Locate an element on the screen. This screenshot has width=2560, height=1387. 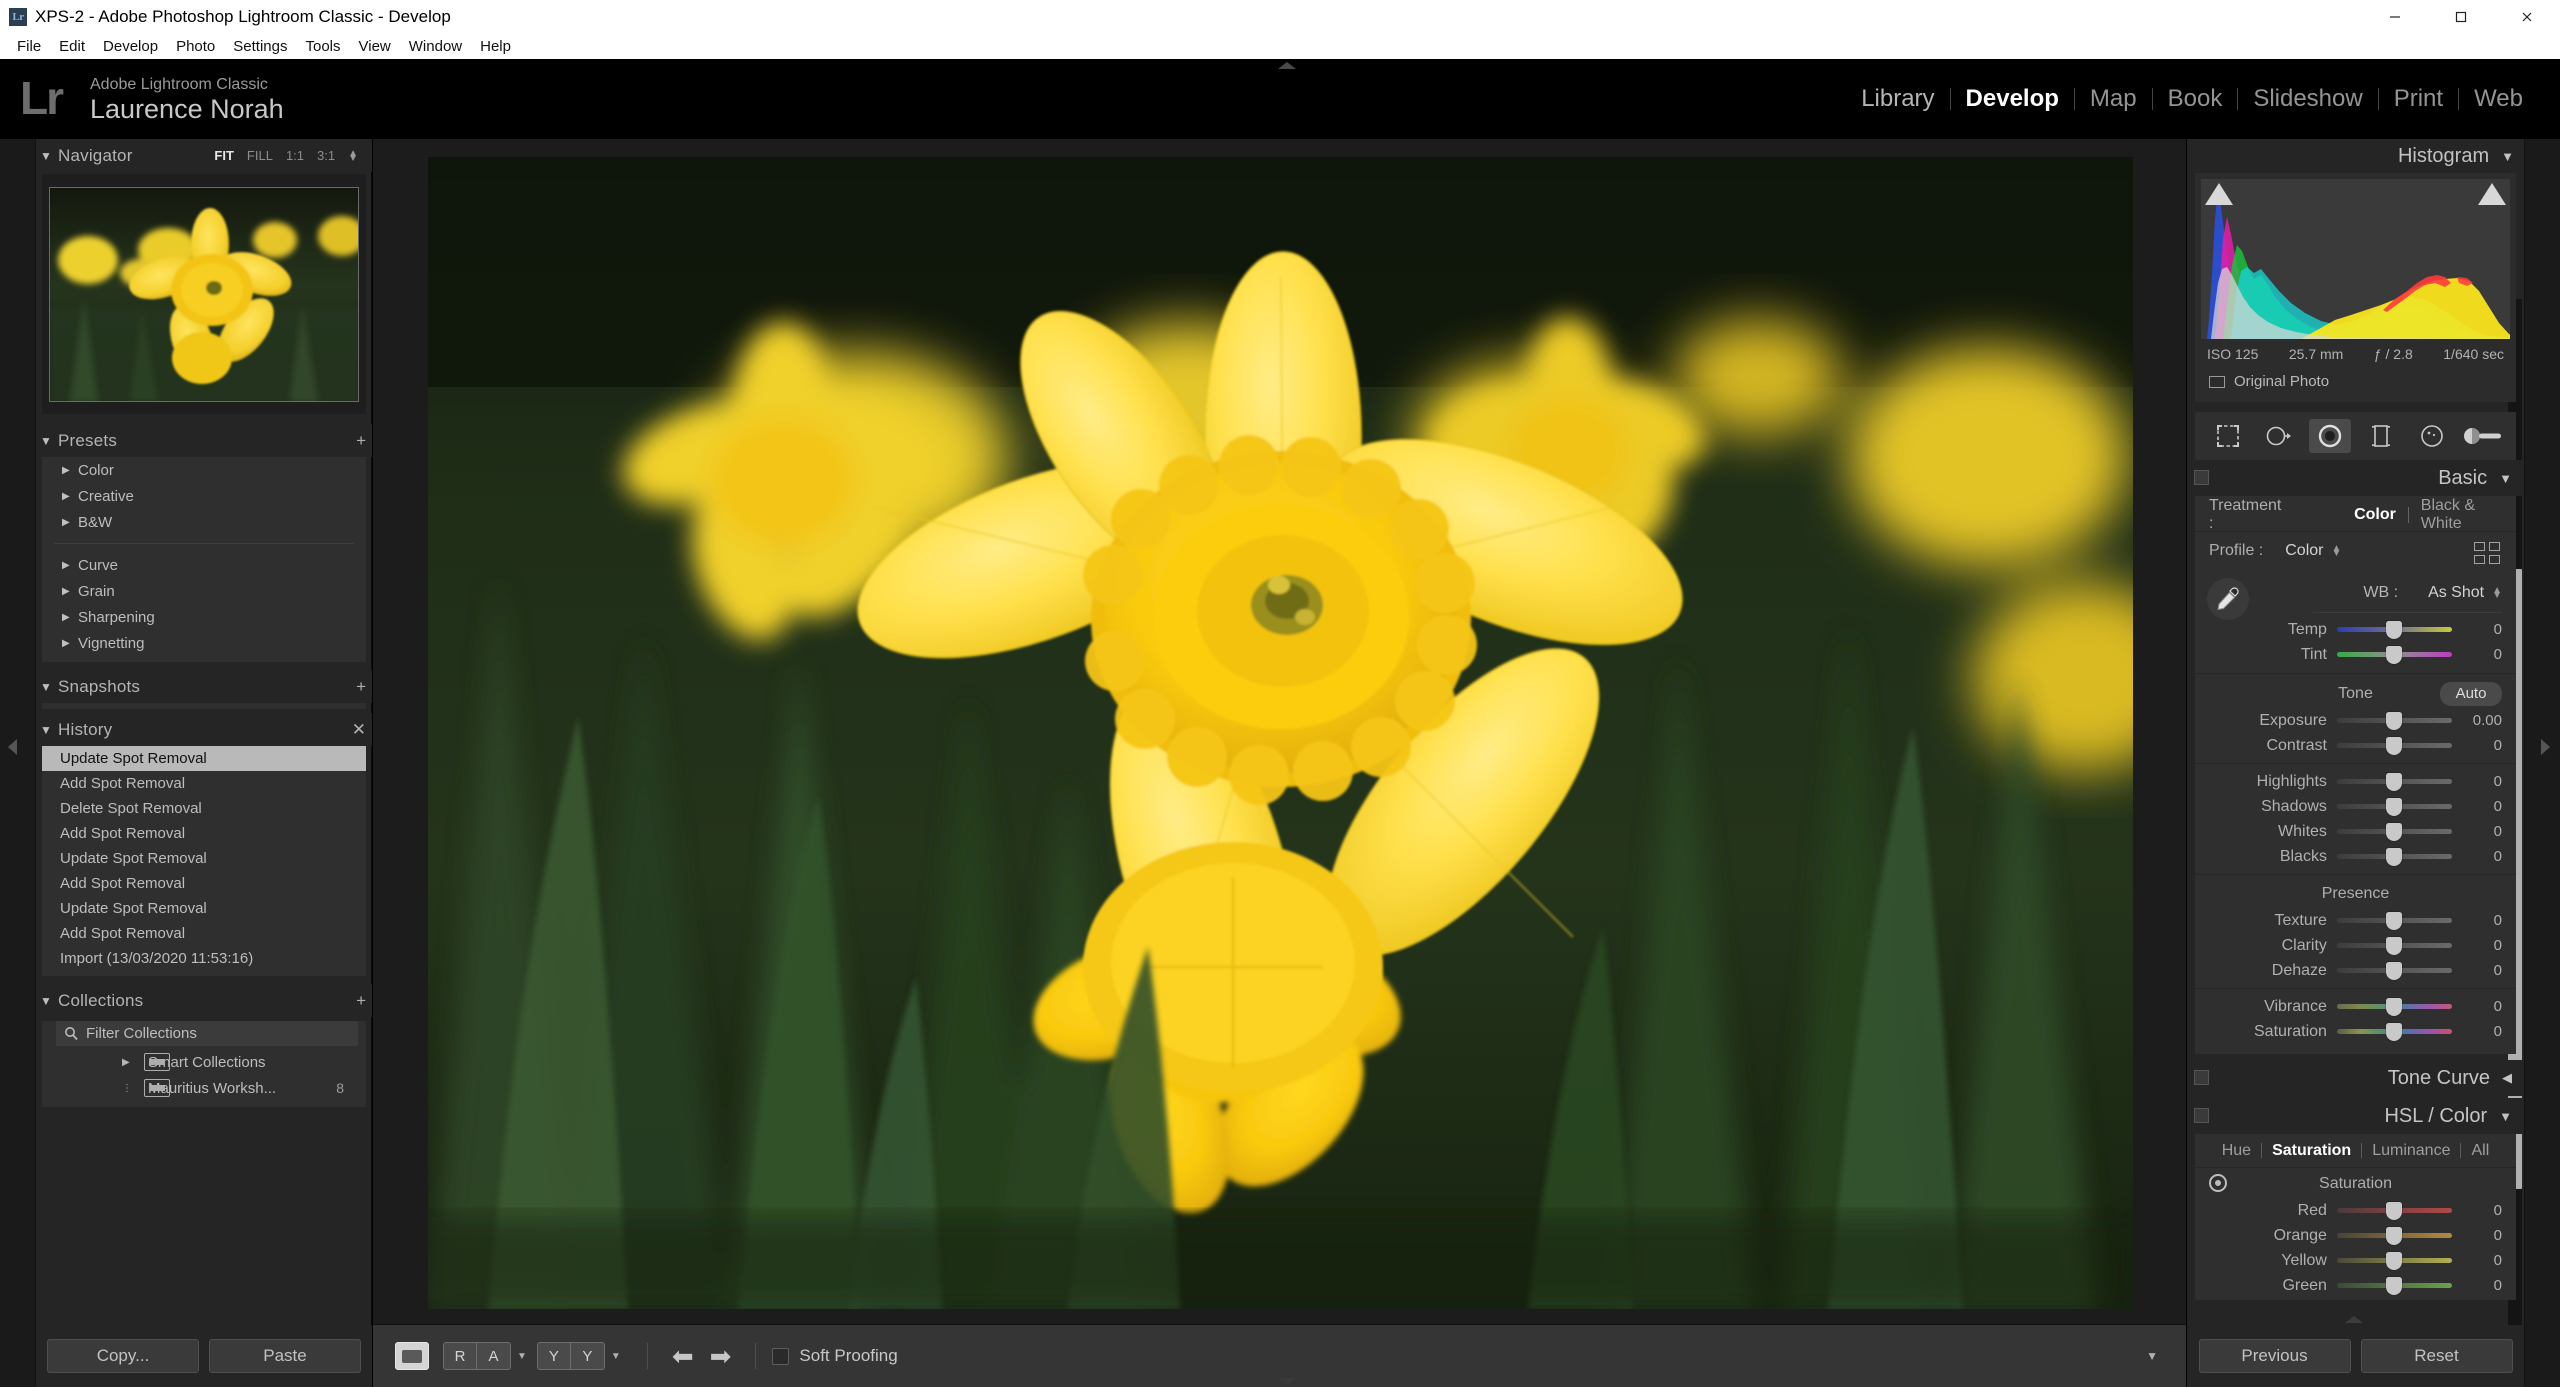
menu-settings: Settings is located at coordinates (260, 46).